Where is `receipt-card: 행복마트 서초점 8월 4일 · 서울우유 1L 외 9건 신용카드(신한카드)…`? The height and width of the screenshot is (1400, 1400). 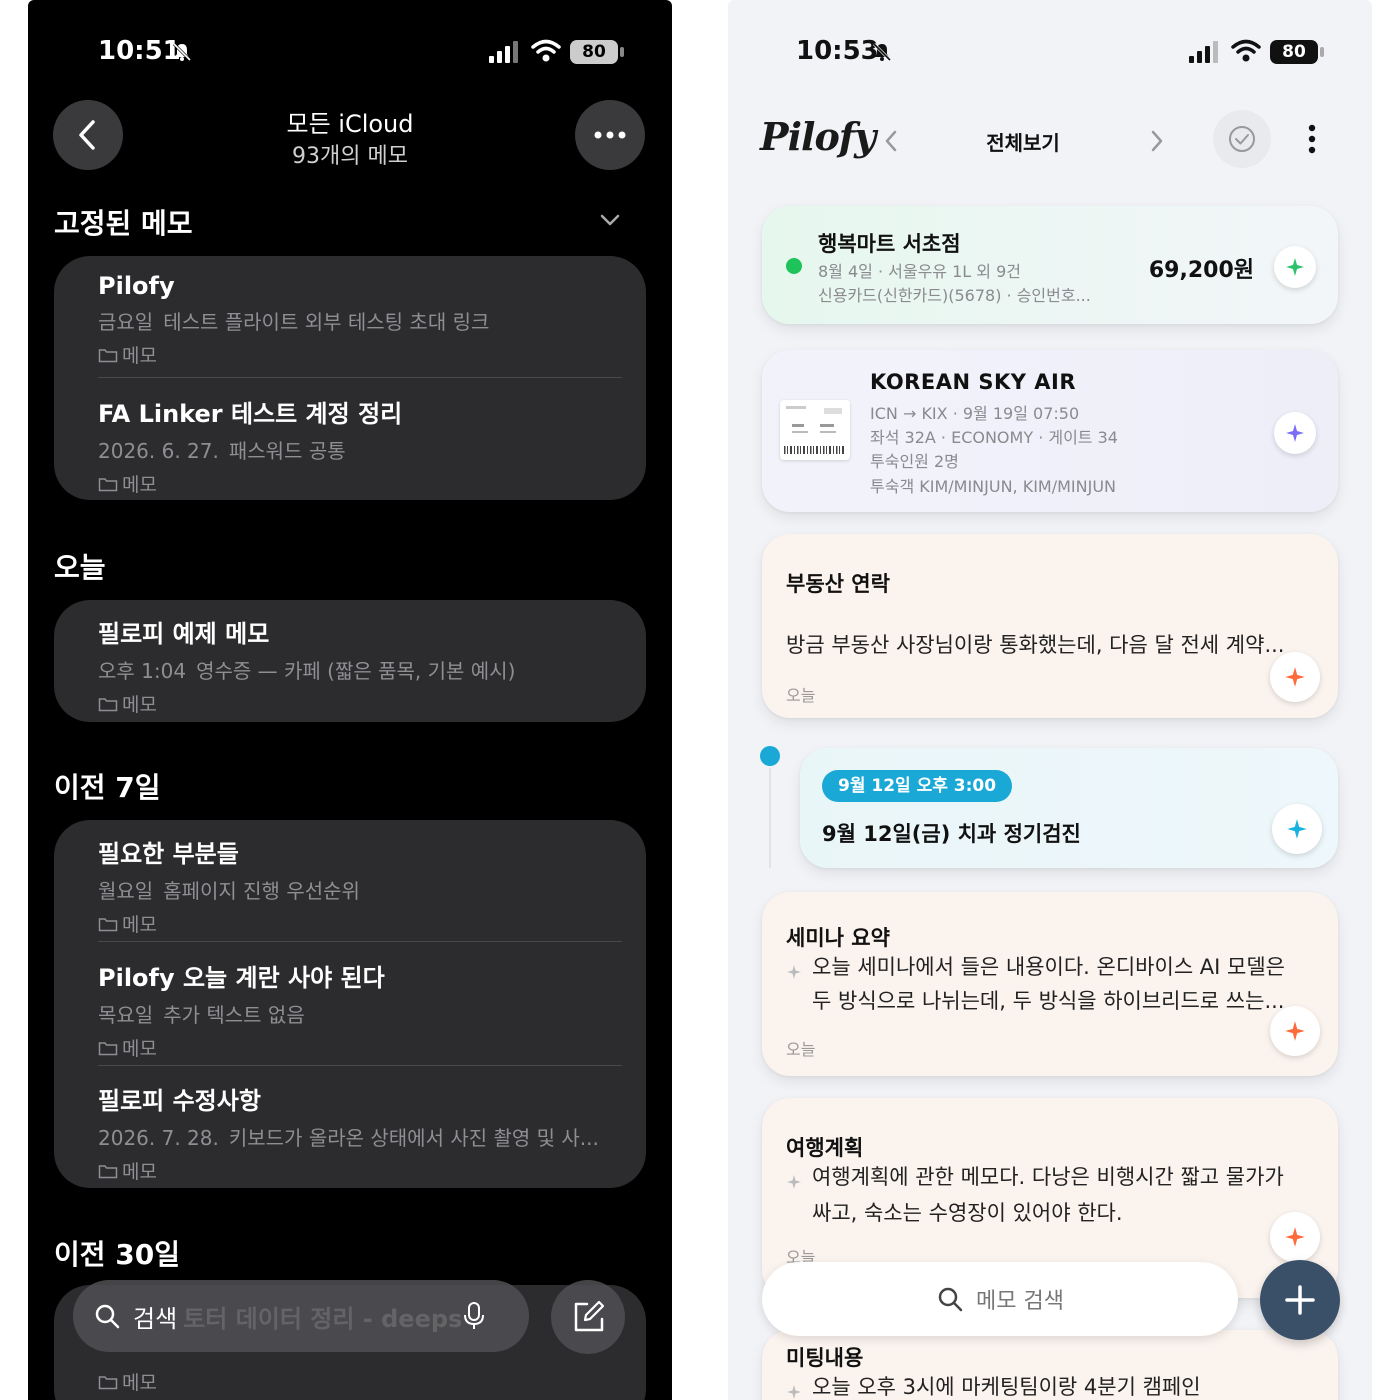
receipt-card: 행복마트 서초점 8월 4일 · 서울우유 1L 외 9건 신용카드(신한카드)… is located at coordinates (1050, 265).